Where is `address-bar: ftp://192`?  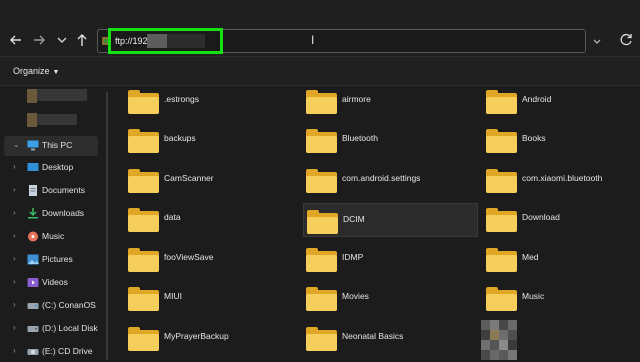 address-bar: ftp://192 is located at coordinates (341, 41).